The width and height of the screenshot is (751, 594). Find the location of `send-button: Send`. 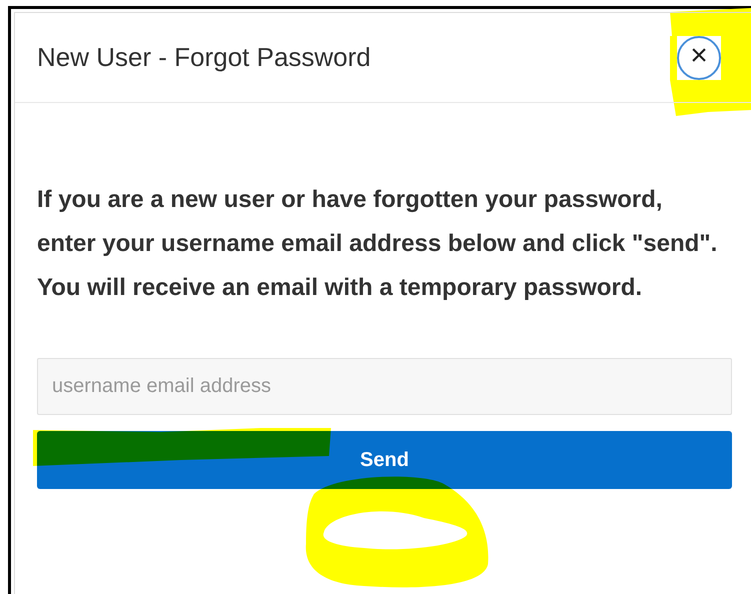

send-button: Send is located at coordinates (384, 460).